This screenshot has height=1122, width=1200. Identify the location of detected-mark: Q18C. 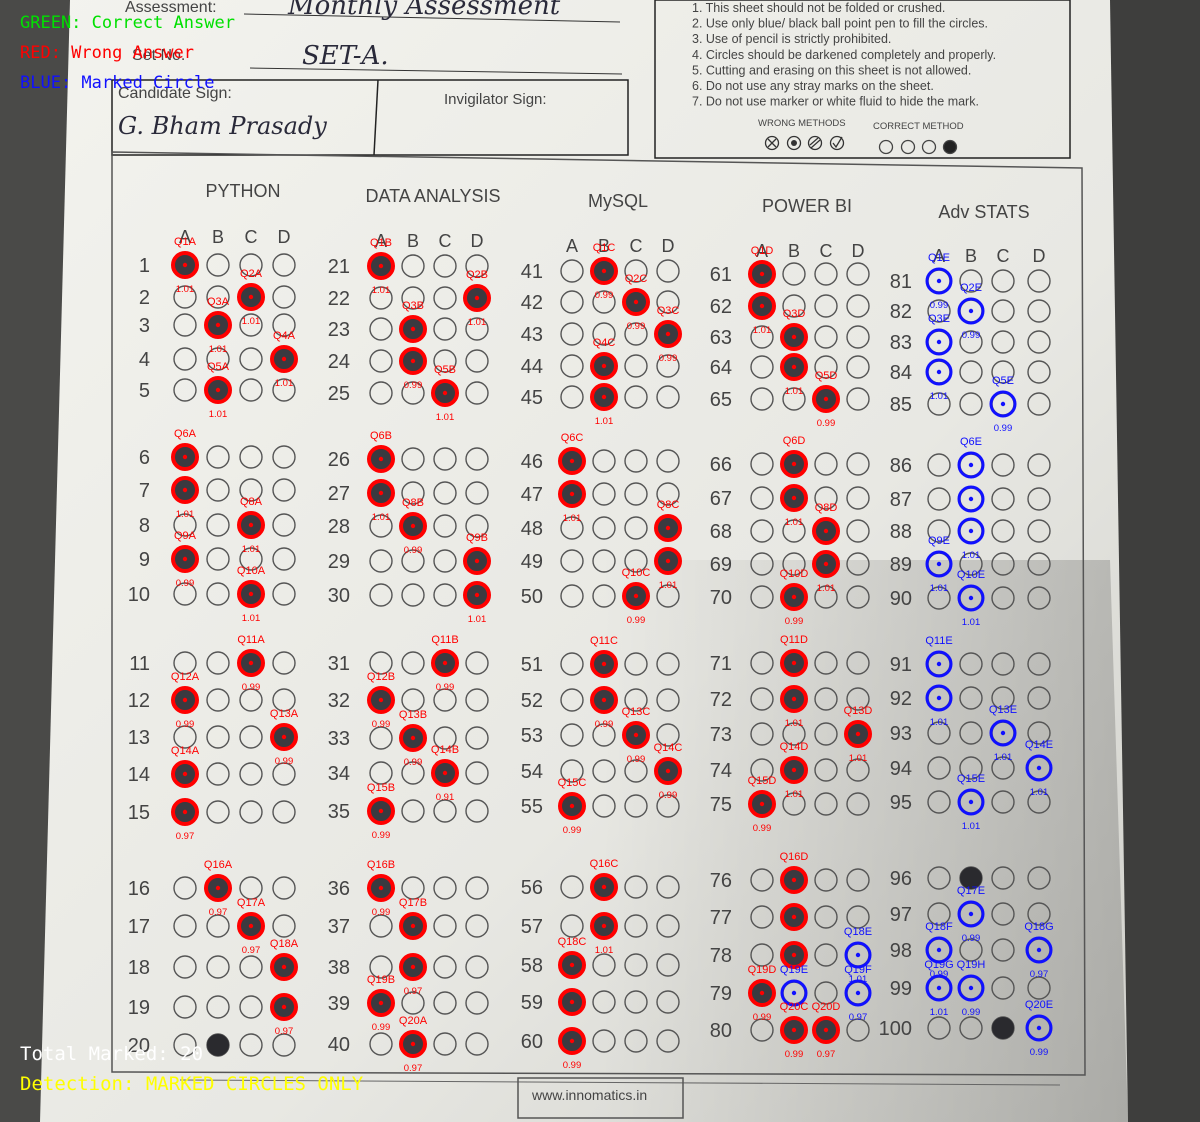
(572, 957).